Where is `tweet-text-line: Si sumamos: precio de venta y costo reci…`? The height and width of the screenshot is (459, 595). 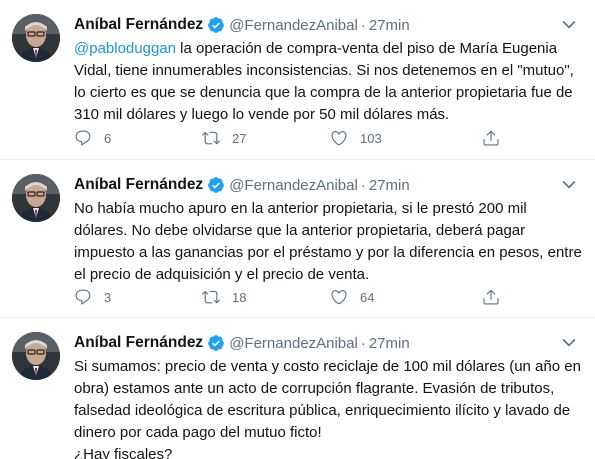
tweet-text-line: Si sumamos: precio de venta y costo reci… is located at coordinates (327, 366).